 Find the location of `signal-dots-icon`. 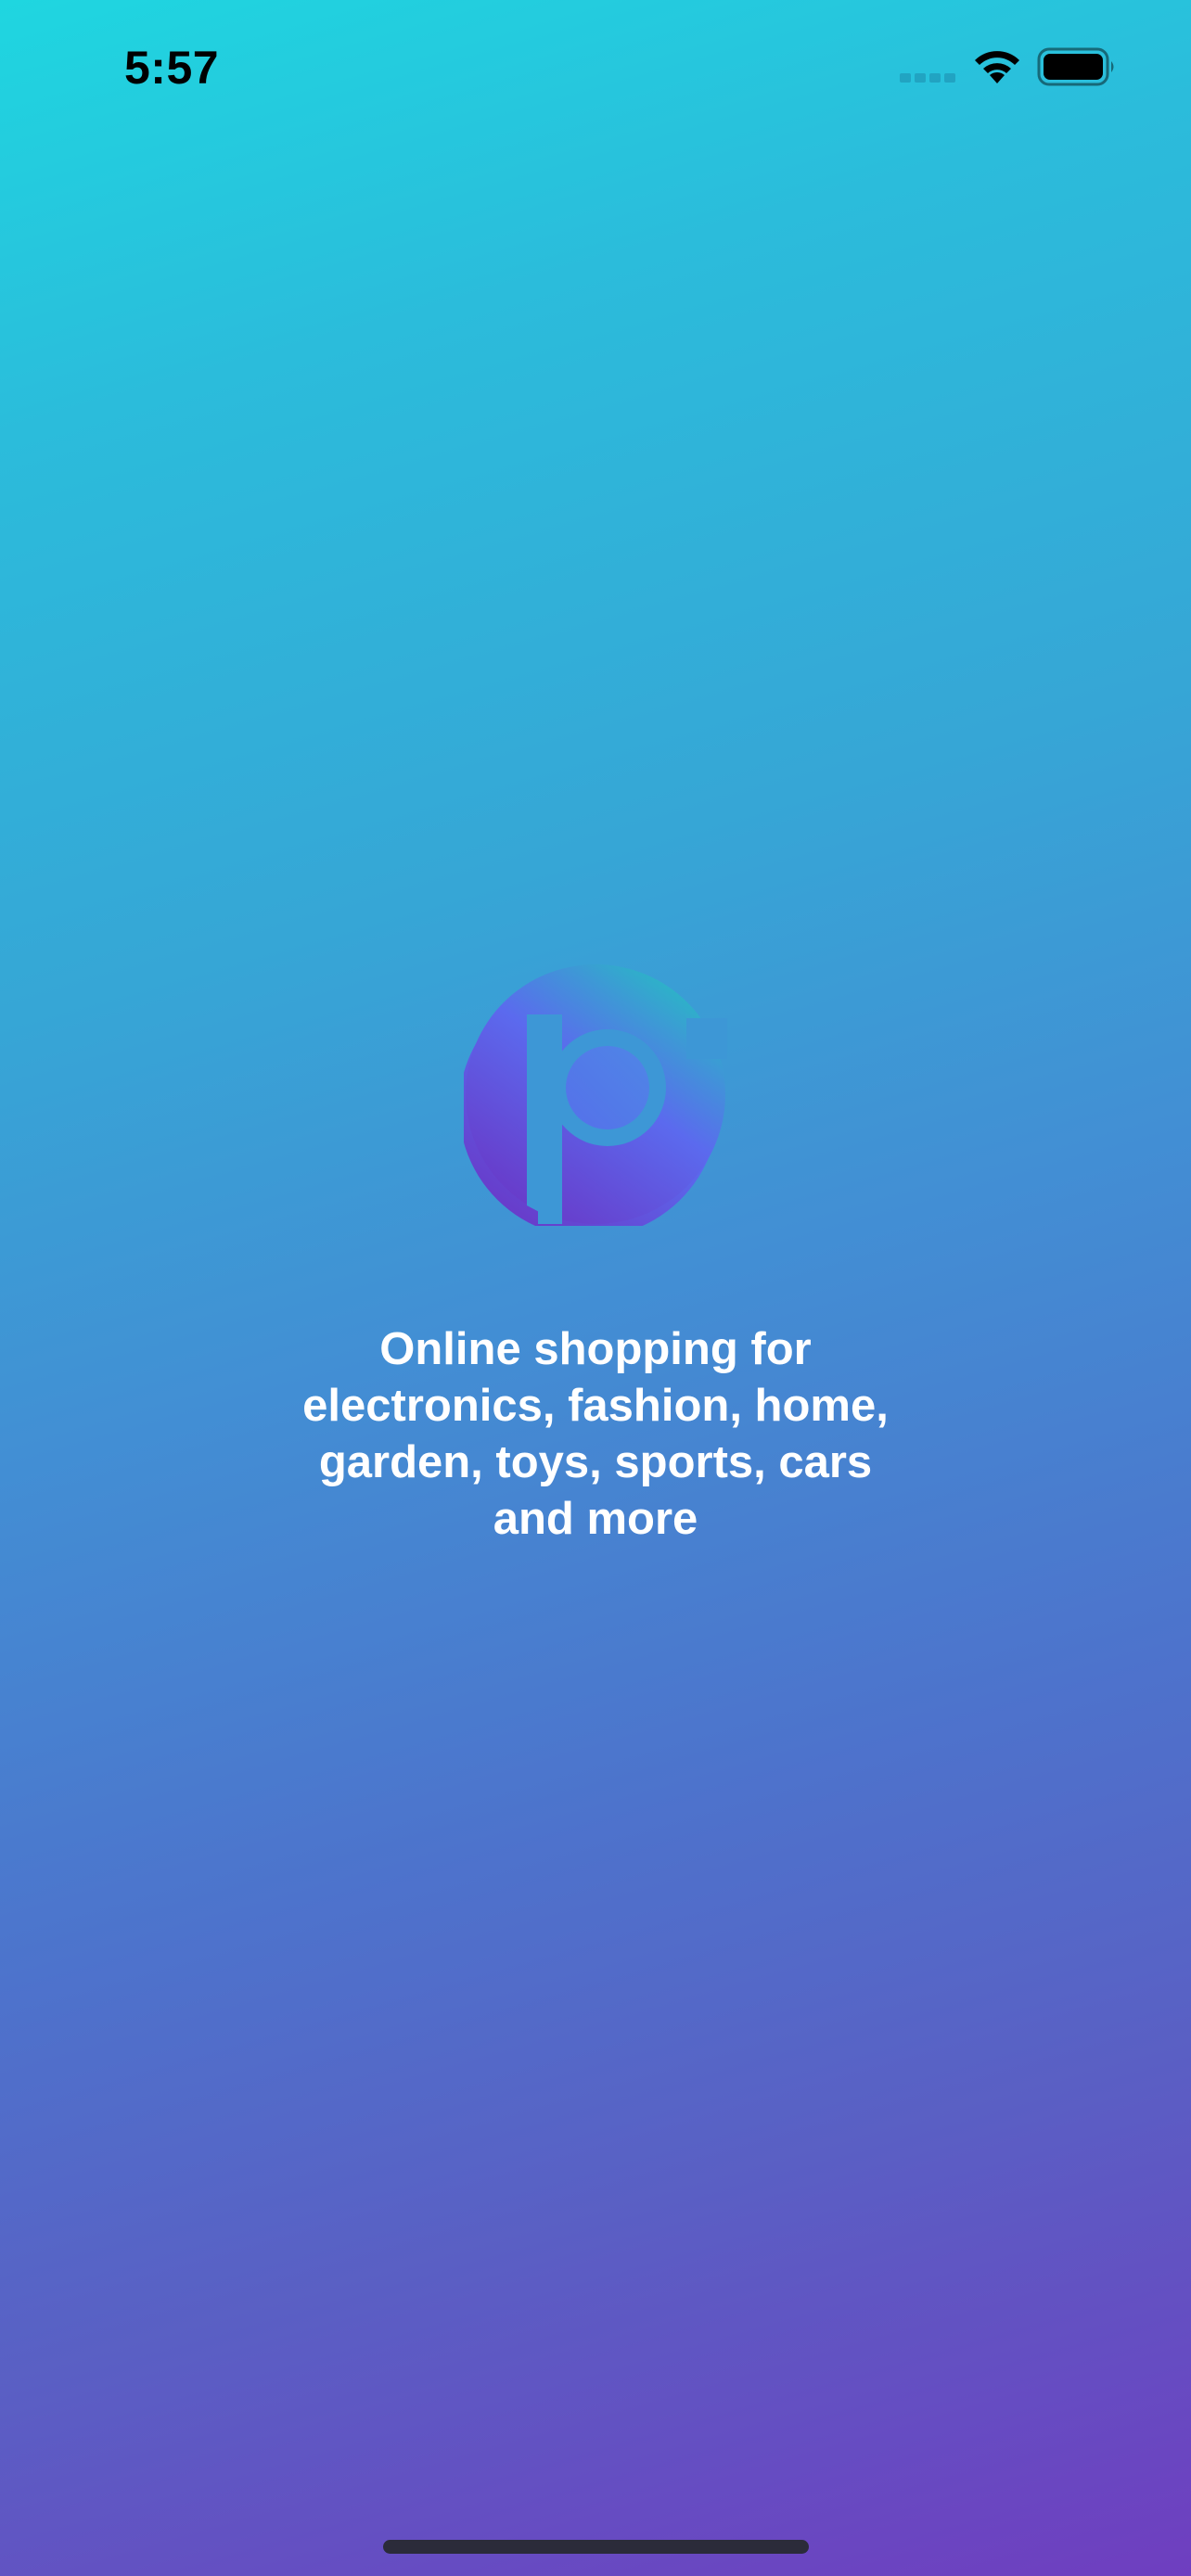

signal-dots-icon is located at coordinates (927, 78).